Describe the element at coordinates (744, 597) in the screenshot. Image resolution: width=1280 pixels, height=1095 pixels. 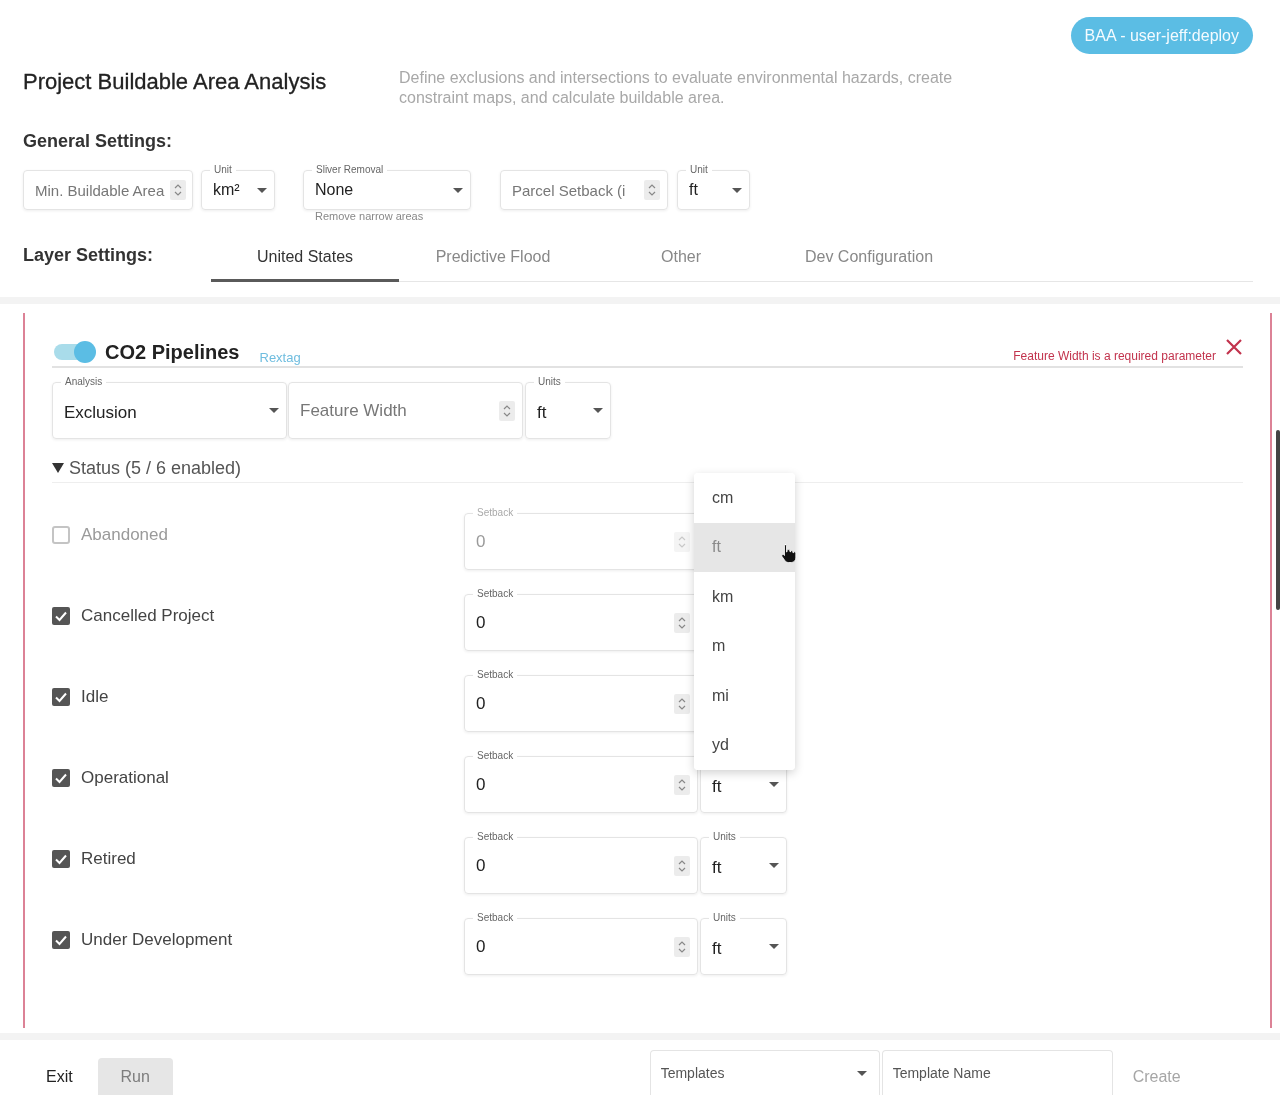
I see `menu-item: km` at that location.